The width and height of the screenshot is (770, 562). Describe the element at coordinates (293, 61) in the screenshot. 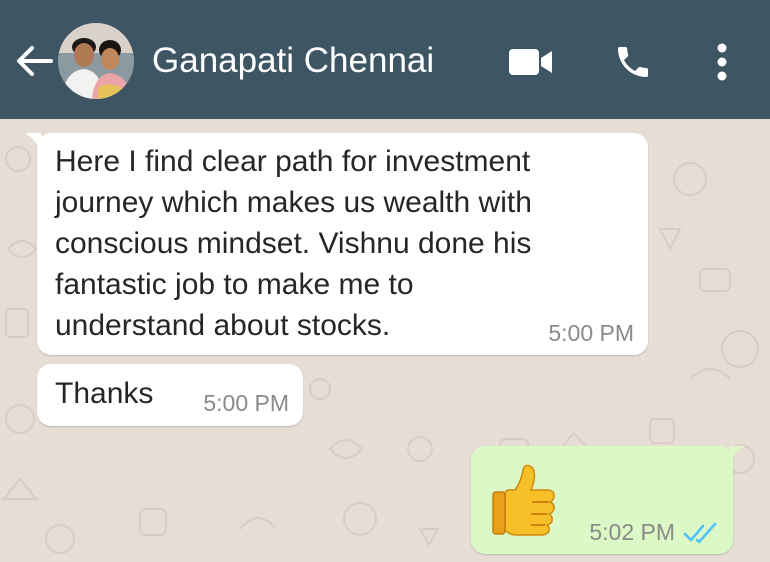

I see `contact-name: Ganapati Chennai` at that location.